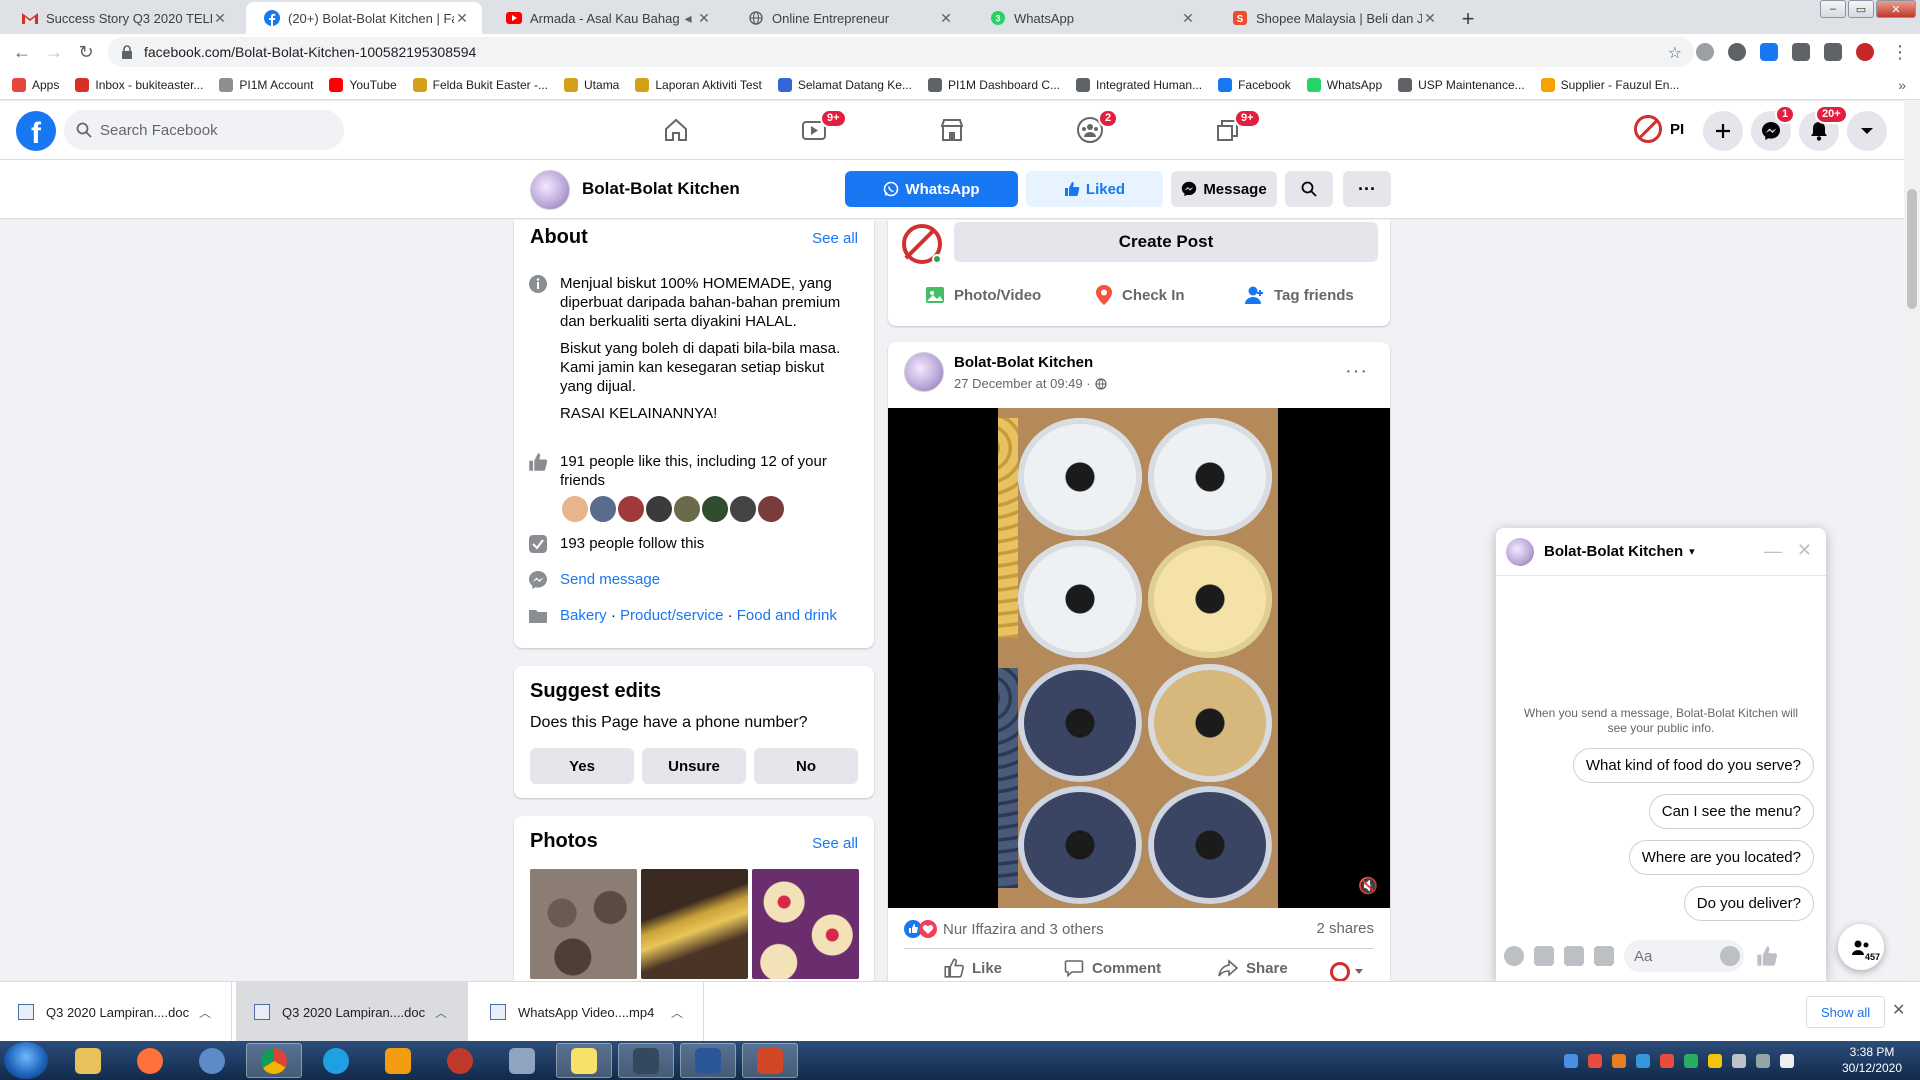 The width and height of the screenshot is (1920, 1080). I want to click on create-button, so click(1723, 131).